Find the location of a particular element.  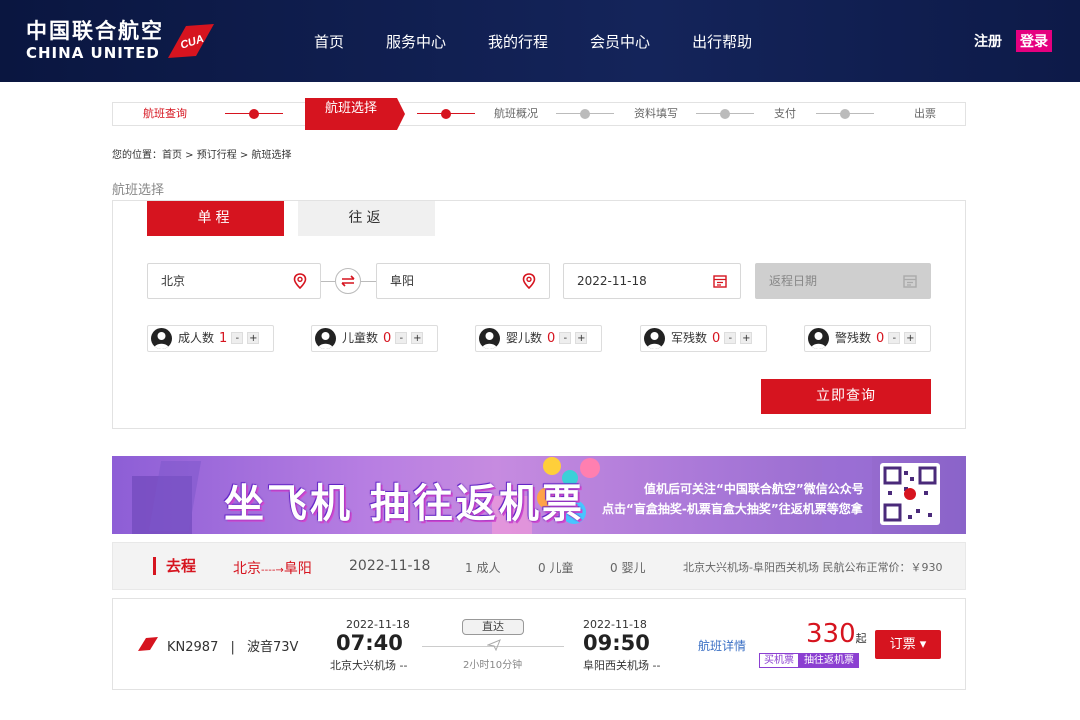

arrival-time: 09:50 is located at coordinates (616, 643).